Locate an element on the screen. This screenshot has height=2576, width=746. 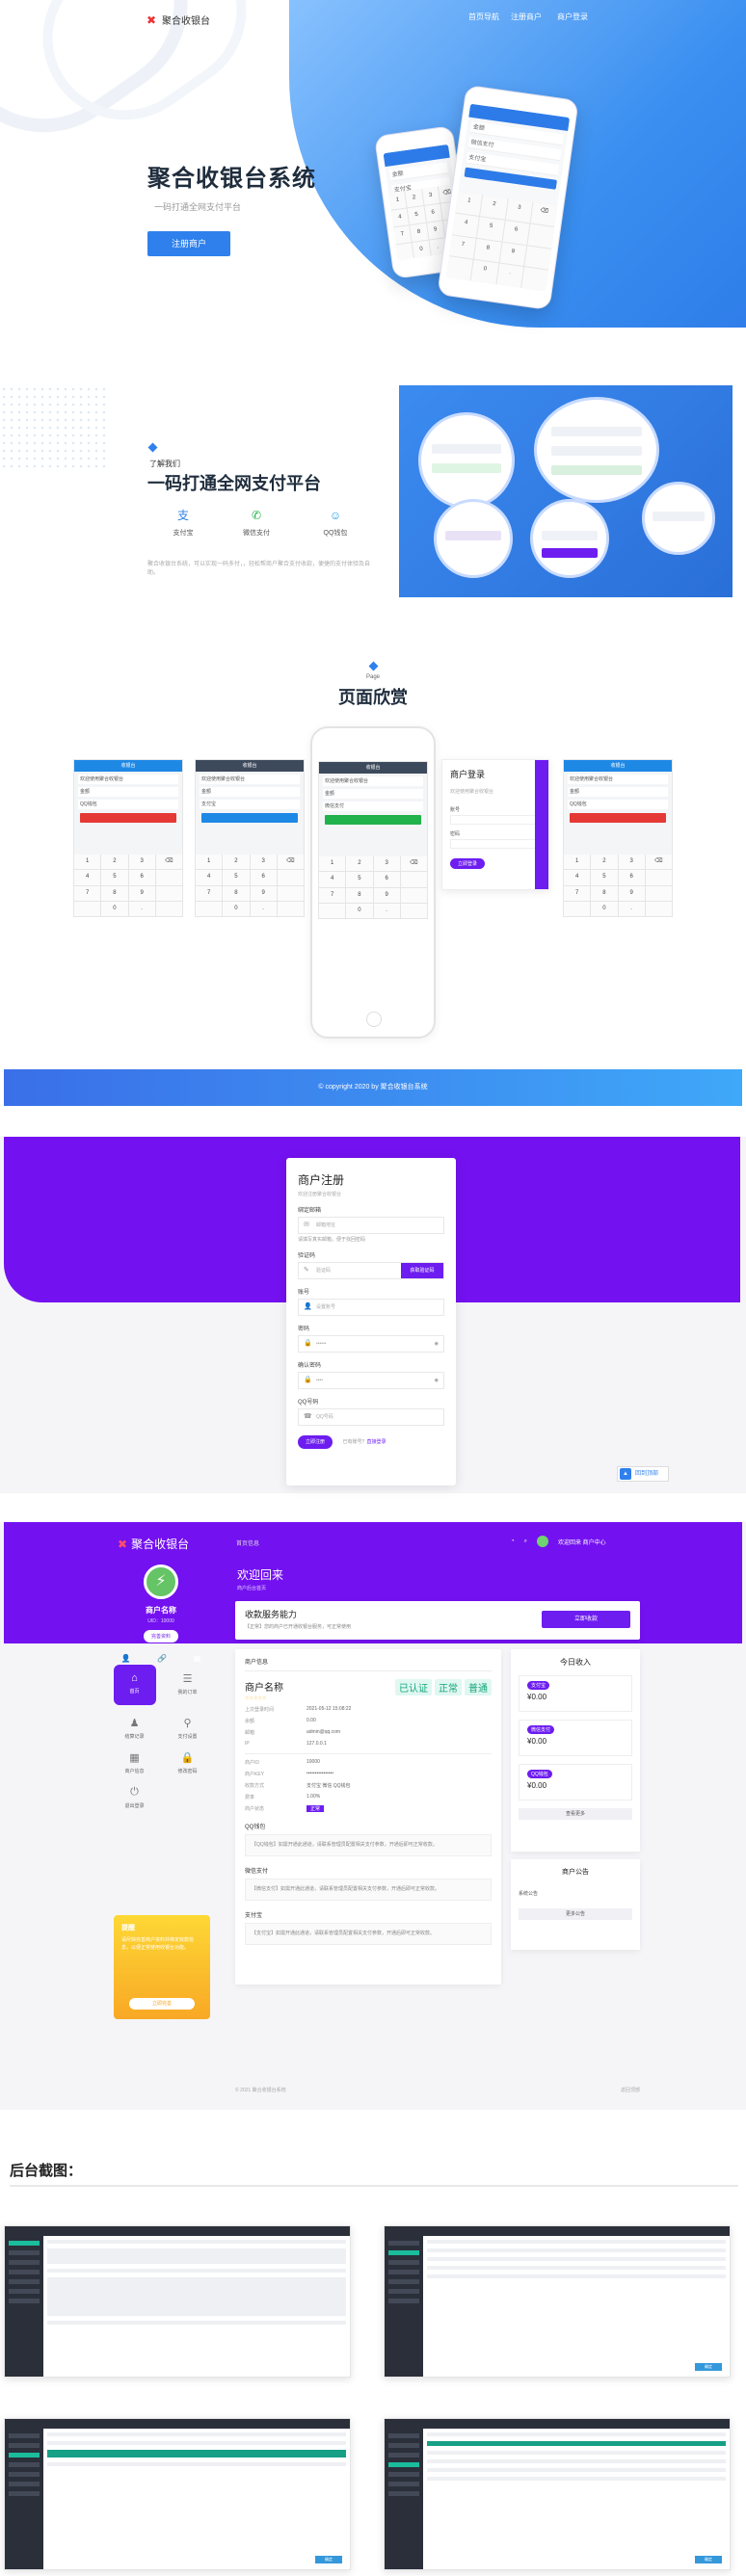
confirm-password-field: 🔒 •••• ◉ is located at coordinates (371, 1380).